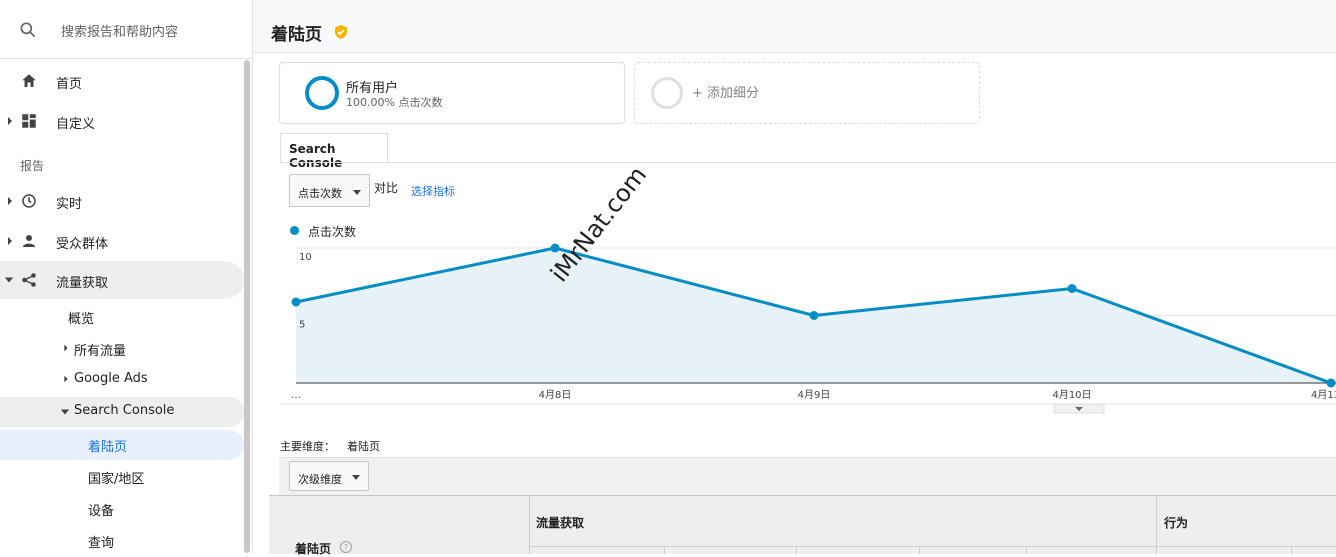 The height and width of the screenshot is (557, 1336). What do you see at coordinates (122, 201) in the screenshot?
I see `sidebar-item-realtime: 实时` at bounding box center [122, 201].